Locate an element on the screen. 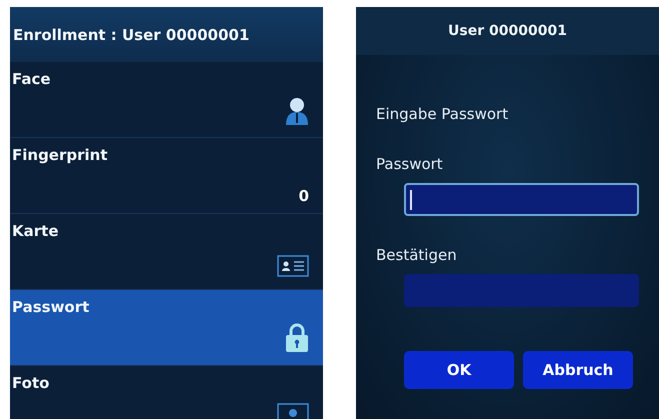 The width and height of the screenshot is (659, 419). menu-item-label: Fingerprint is located at coordinates (60, 155).